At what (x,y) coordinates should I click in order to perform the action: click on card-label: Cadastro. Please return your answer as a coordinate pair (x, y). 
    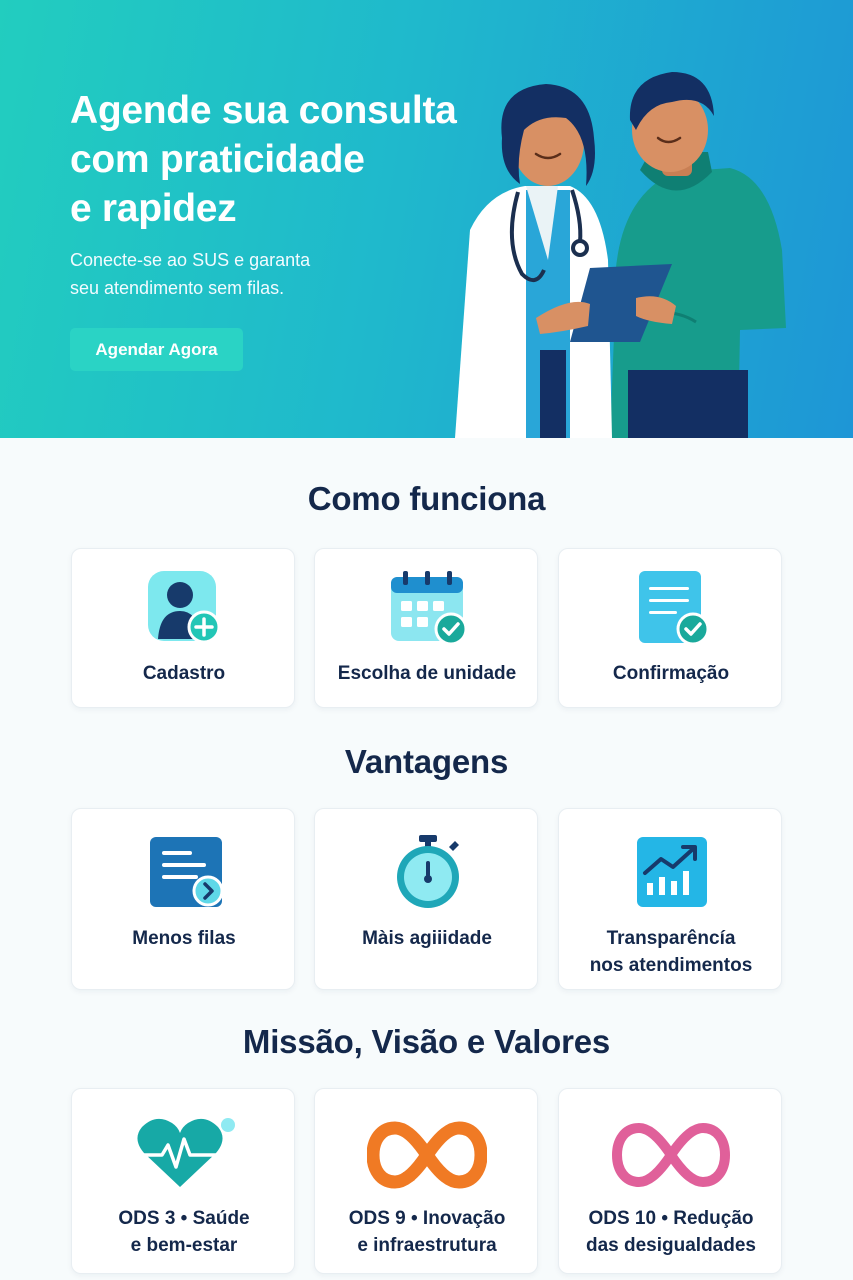
    Looking at the image, I should click on (184, 673).